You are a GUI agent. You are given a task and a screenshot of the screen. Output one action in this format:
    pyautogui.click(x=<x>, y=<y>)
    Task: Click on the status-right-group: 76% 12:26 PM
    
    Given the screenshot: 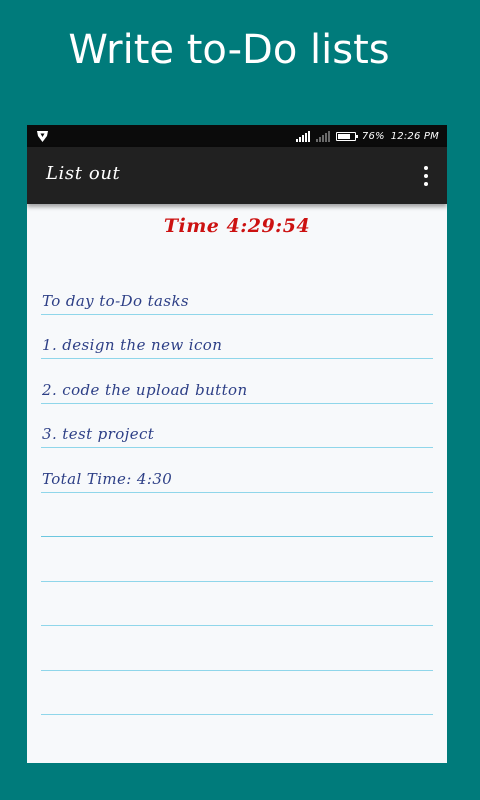 What is the action you would take?
    pyautogui.click(x=367, y=136)
    